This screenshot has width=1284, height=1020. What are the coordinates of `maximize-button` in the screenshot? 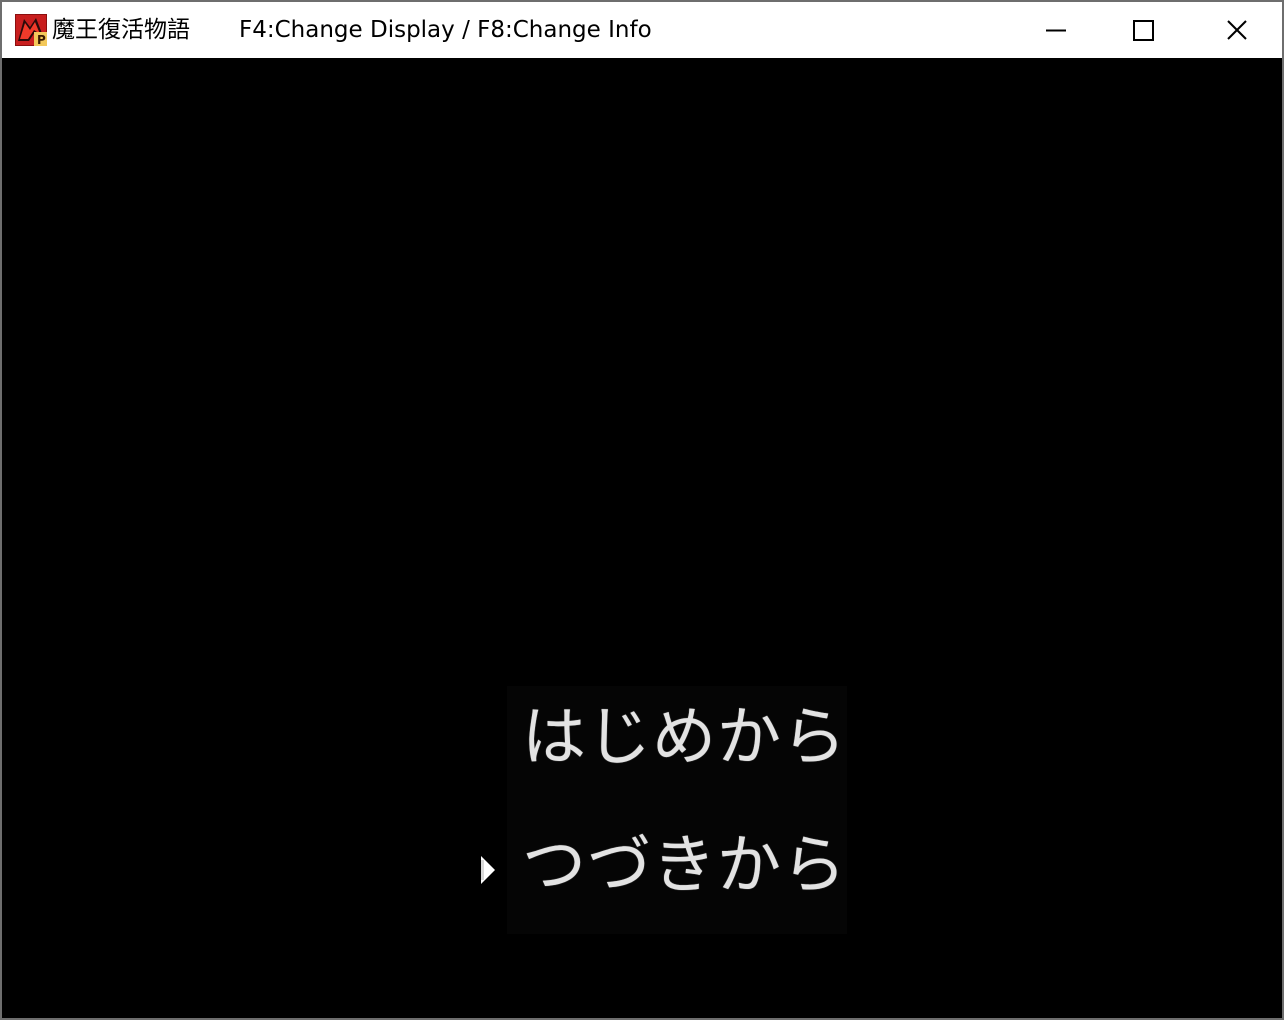 It's located at (1144, 30).